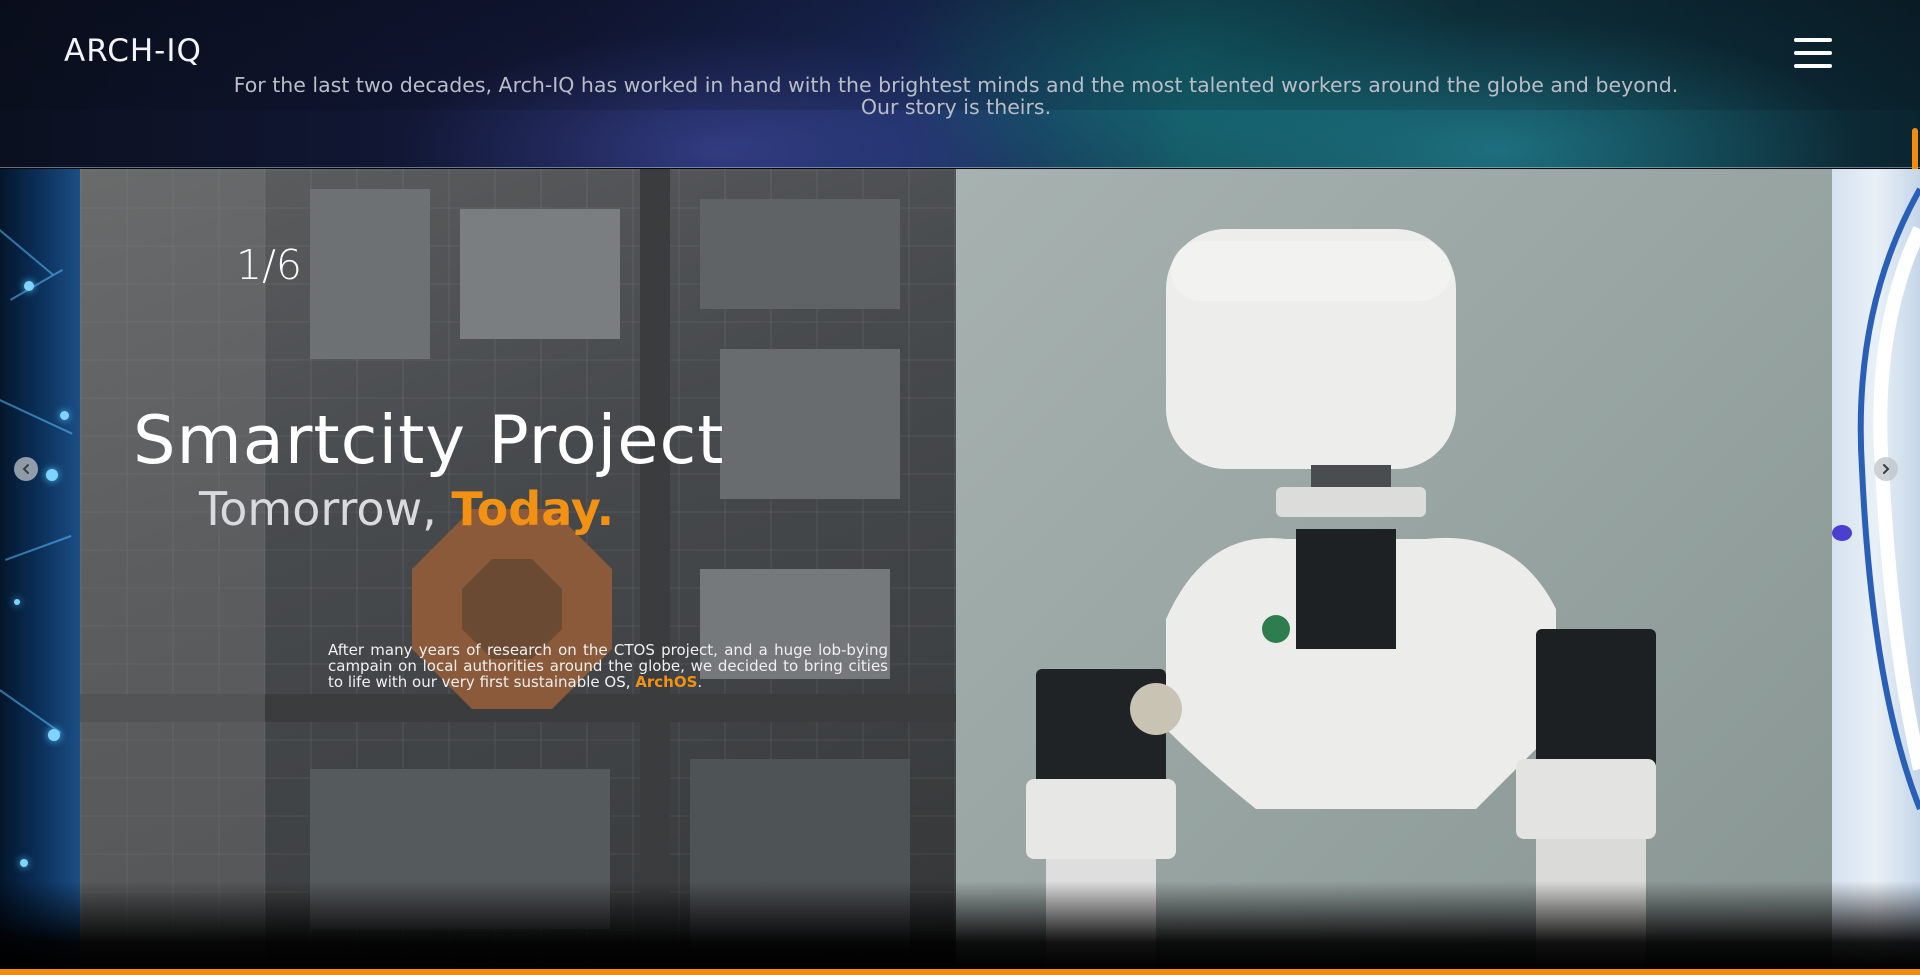 The height and width of the screenshot is (975, 1920). I want to click on street, so click(655, 569).